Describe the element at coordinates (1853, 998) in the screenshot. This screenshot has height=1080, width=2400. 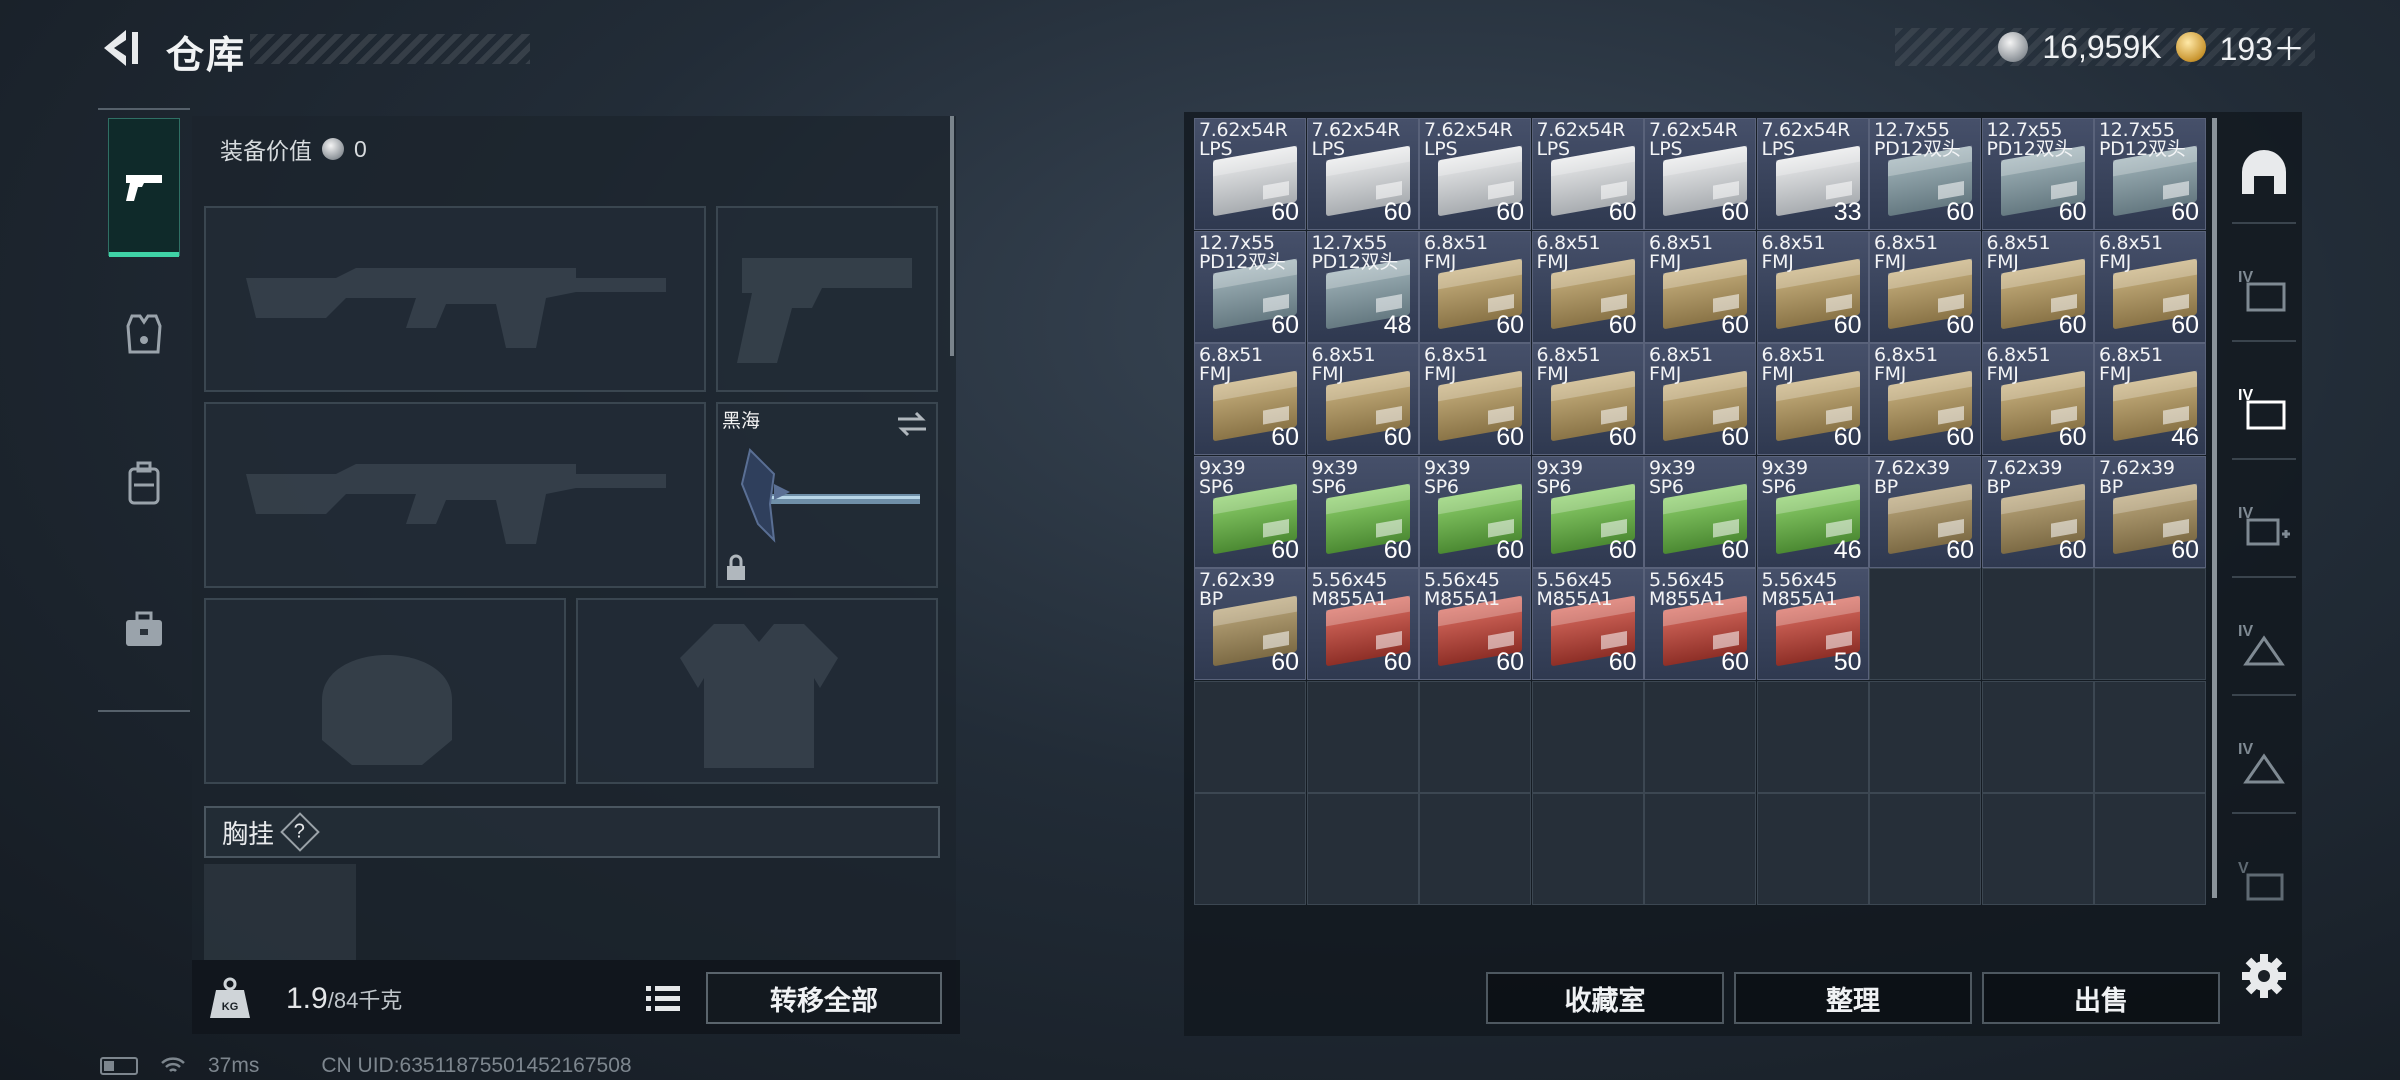
I see `sort-button: 整理` at that location.